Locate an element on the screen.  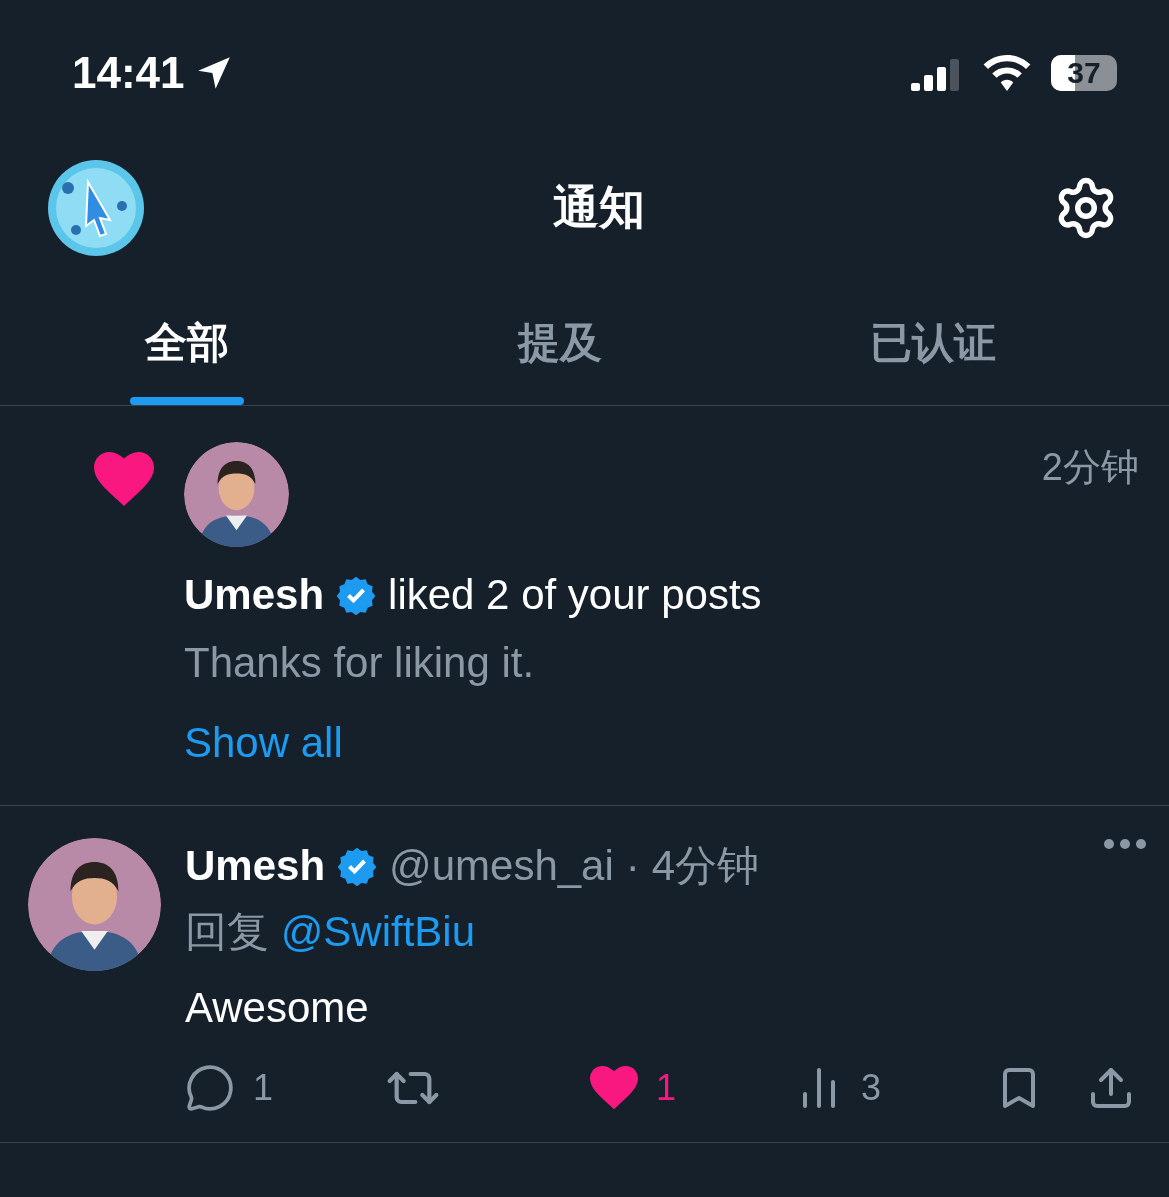
reply-button: 1 is located at coordinates (285, 1088).